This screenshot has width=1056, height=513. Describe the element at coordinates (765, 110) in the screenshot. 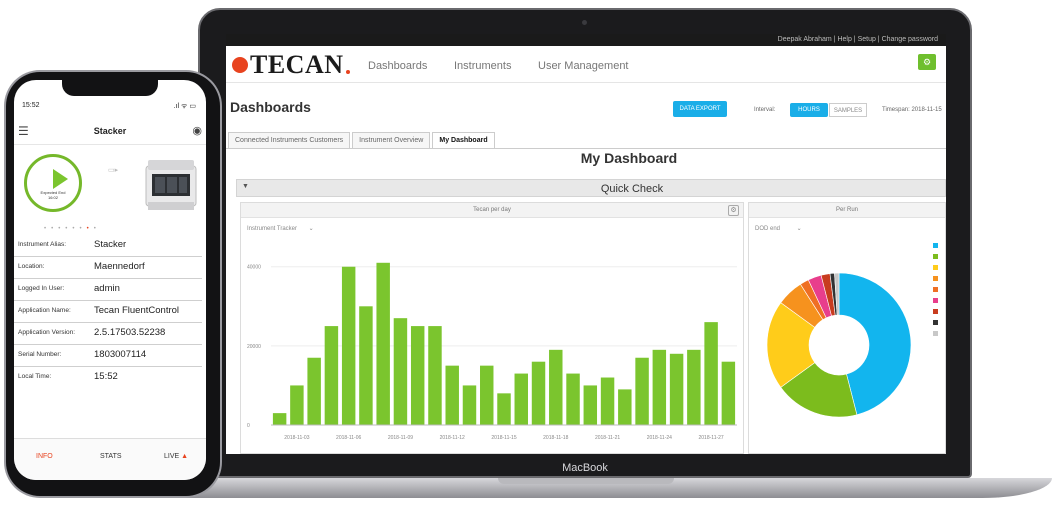

I see `interval-label: Interval:` at that location.